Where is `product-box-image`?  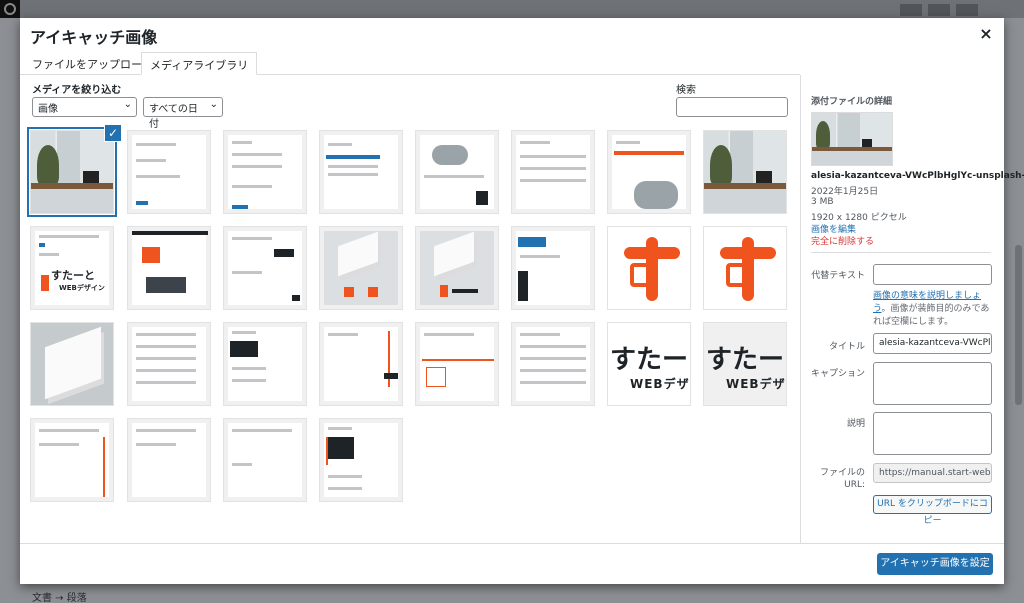 product-box-image is located at coordinates (73, 363).